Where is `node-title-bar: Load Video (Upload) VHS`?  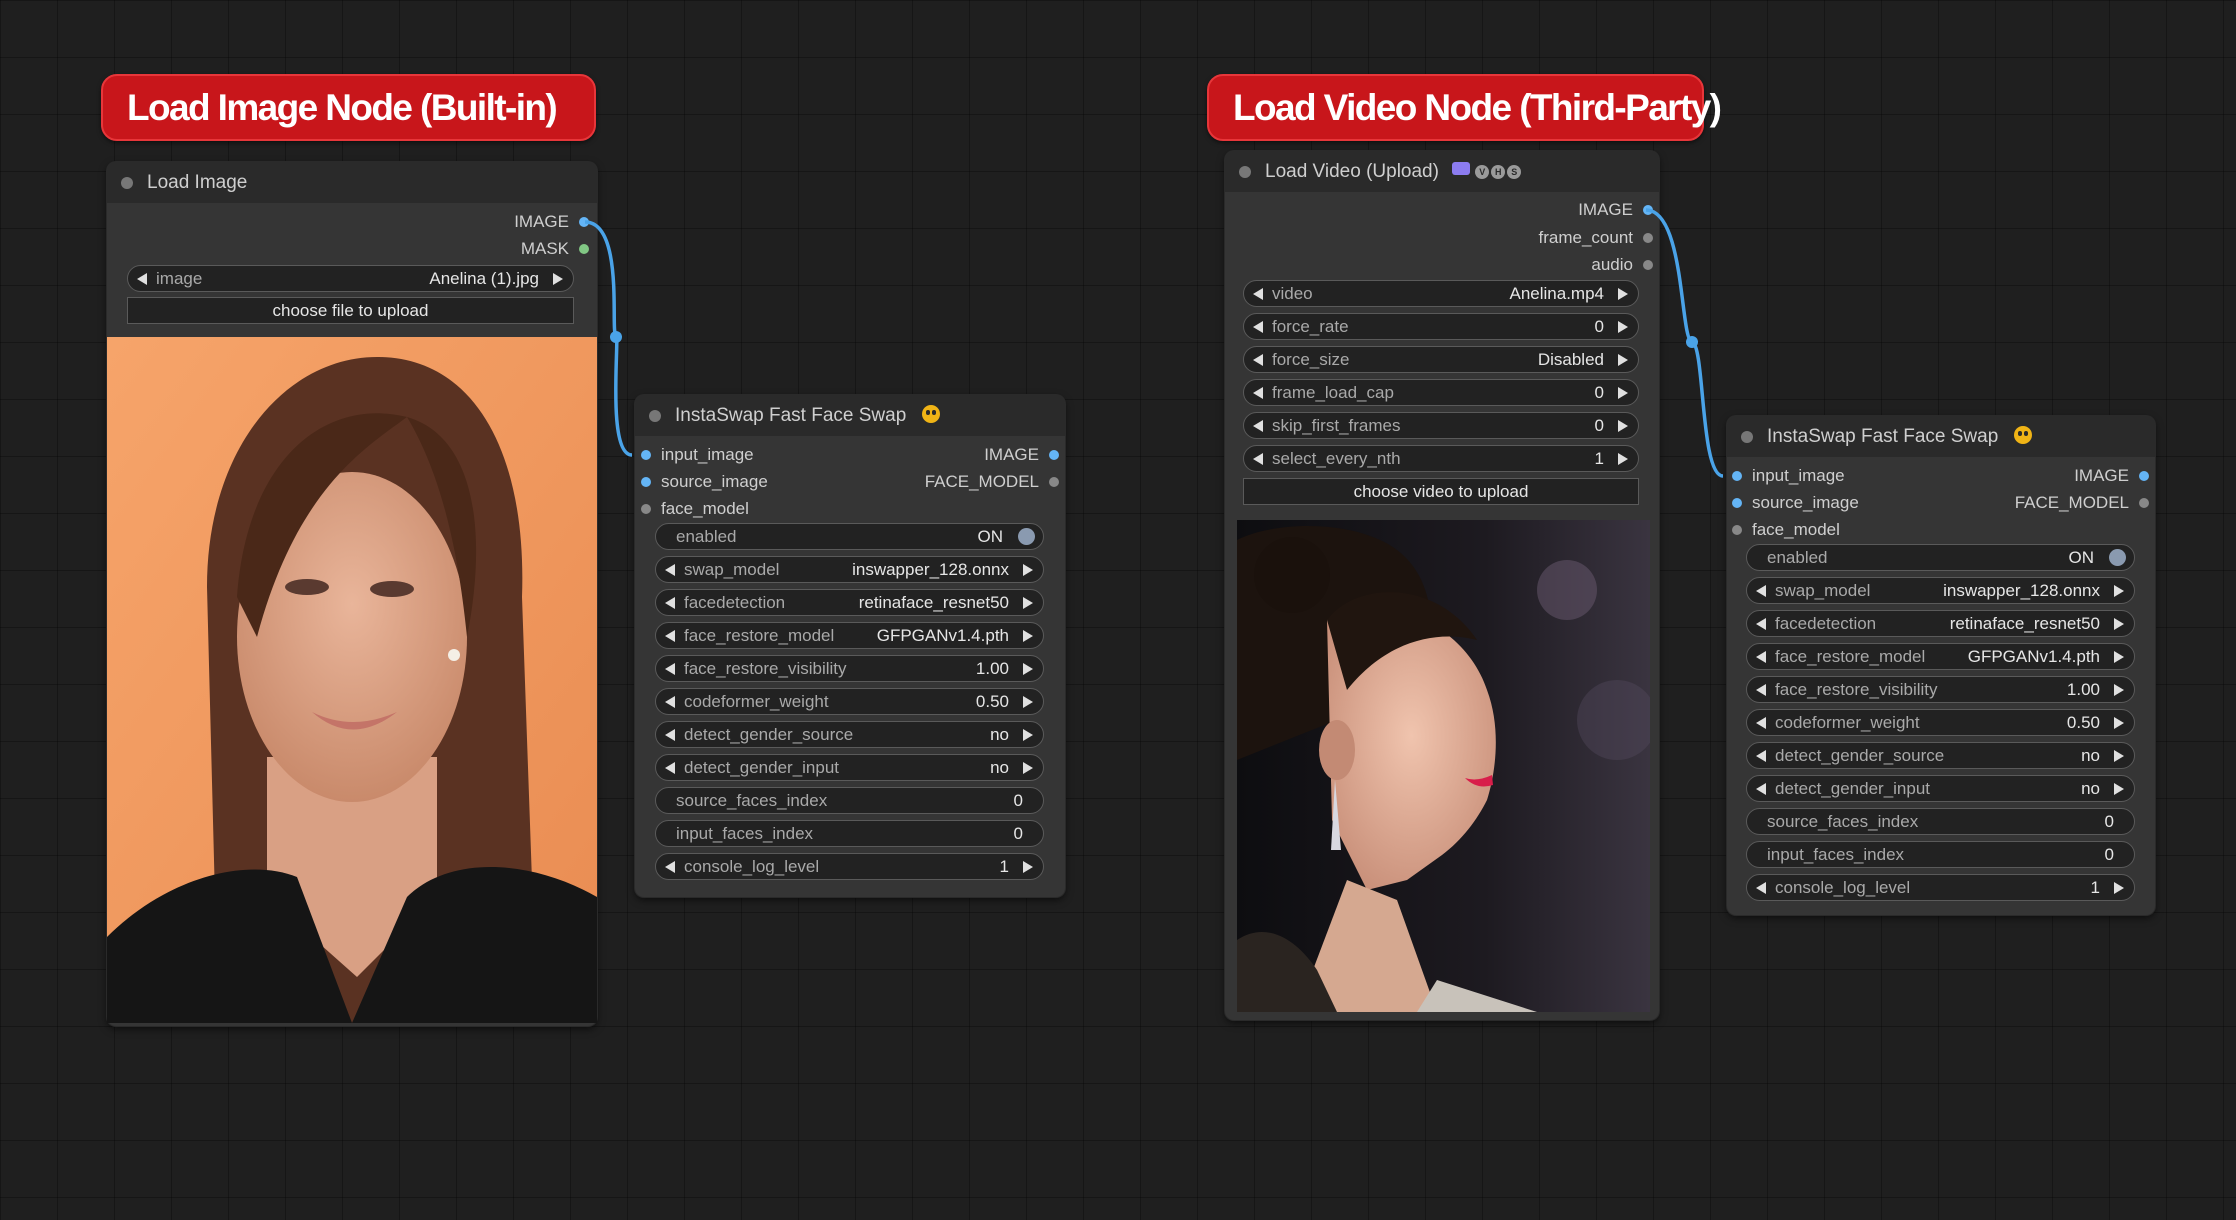 node-title-bar: Load Video (Upload) VHS is located at coordinates (1442, 171).